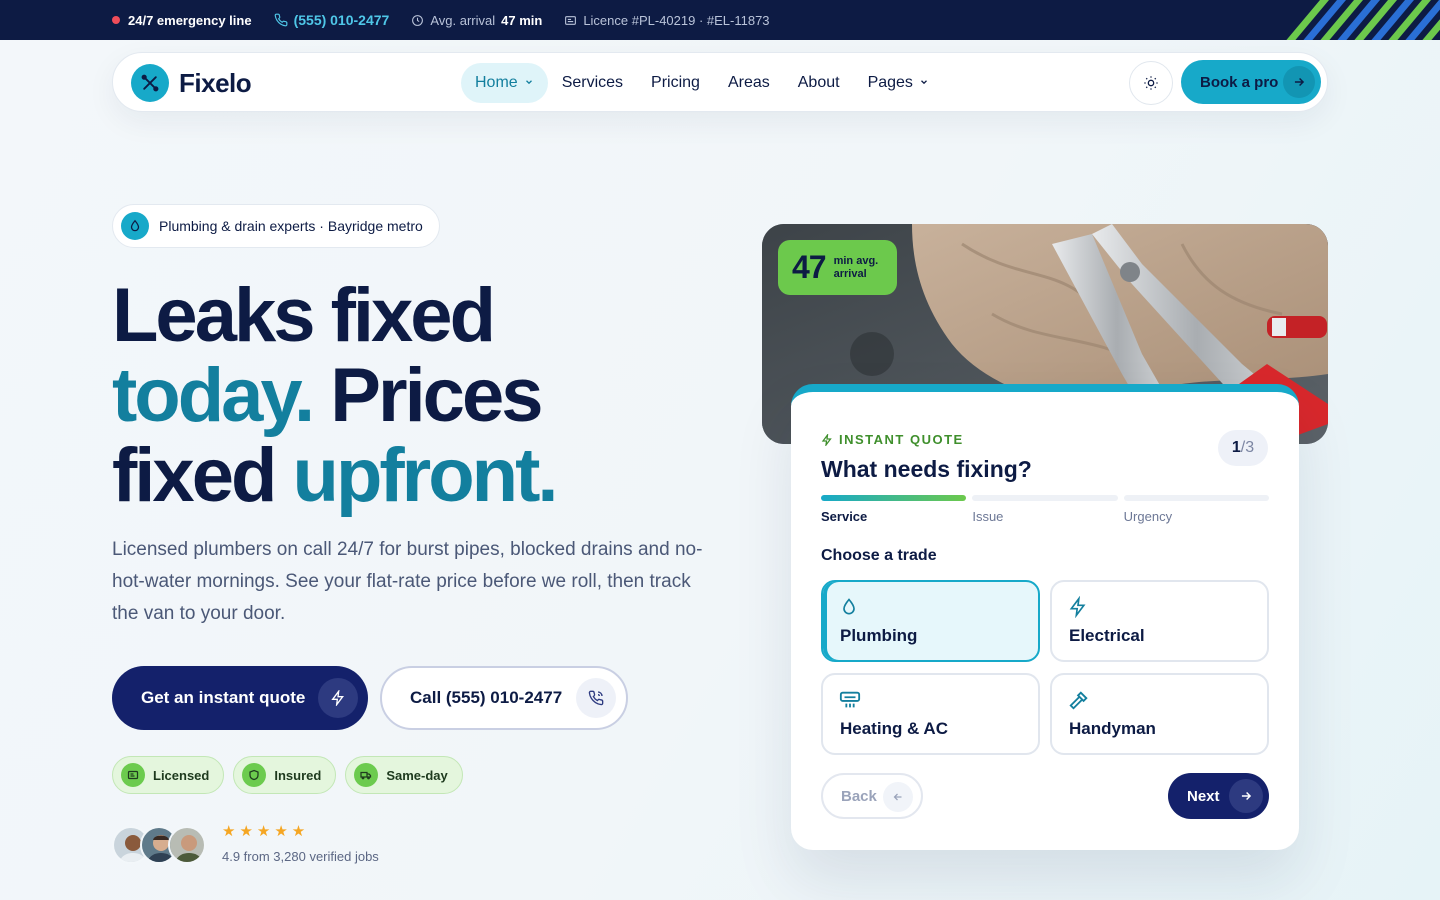 This screenshot has width=1440, height=900. Describe the element at coordinates (254, 775) in the screenshot. I see `shield-icon` at that location.